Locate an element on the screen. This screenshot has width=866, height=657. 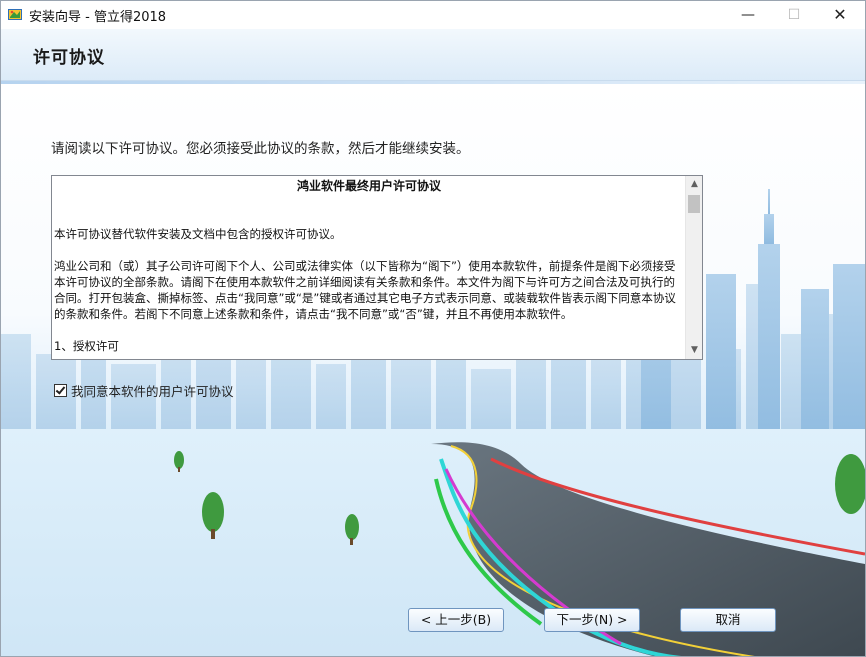
page-header: 许可协议 is located at coordinates (433, 55).